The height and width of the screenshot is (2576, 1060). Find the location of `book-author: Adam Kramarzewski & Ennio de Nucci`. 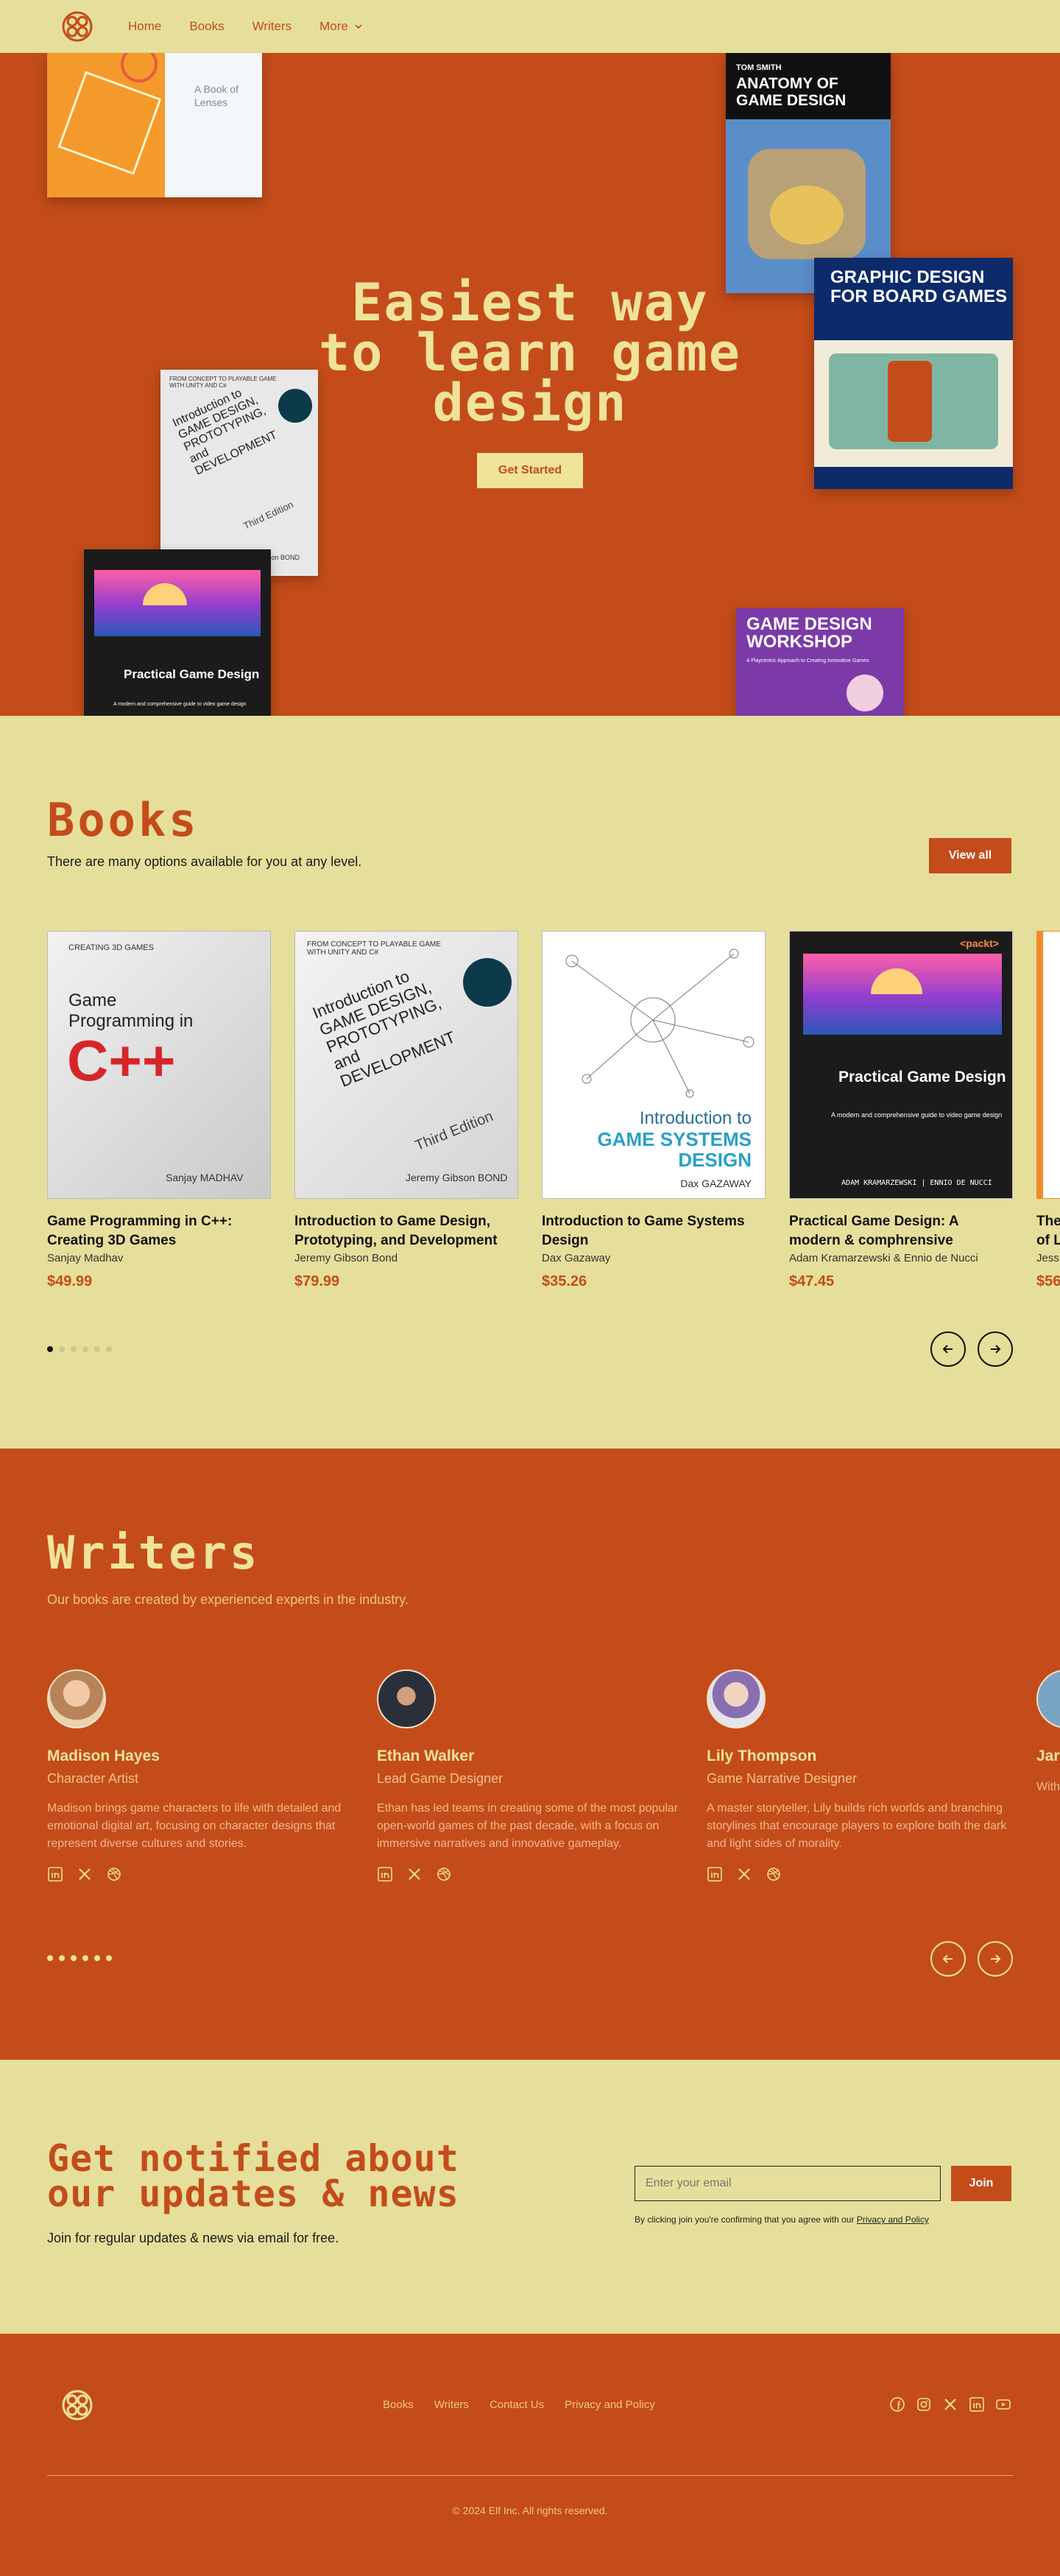

book-author: Adam Kramarzewski & Ennio de Nucci is located at coordinates (883, 1258).